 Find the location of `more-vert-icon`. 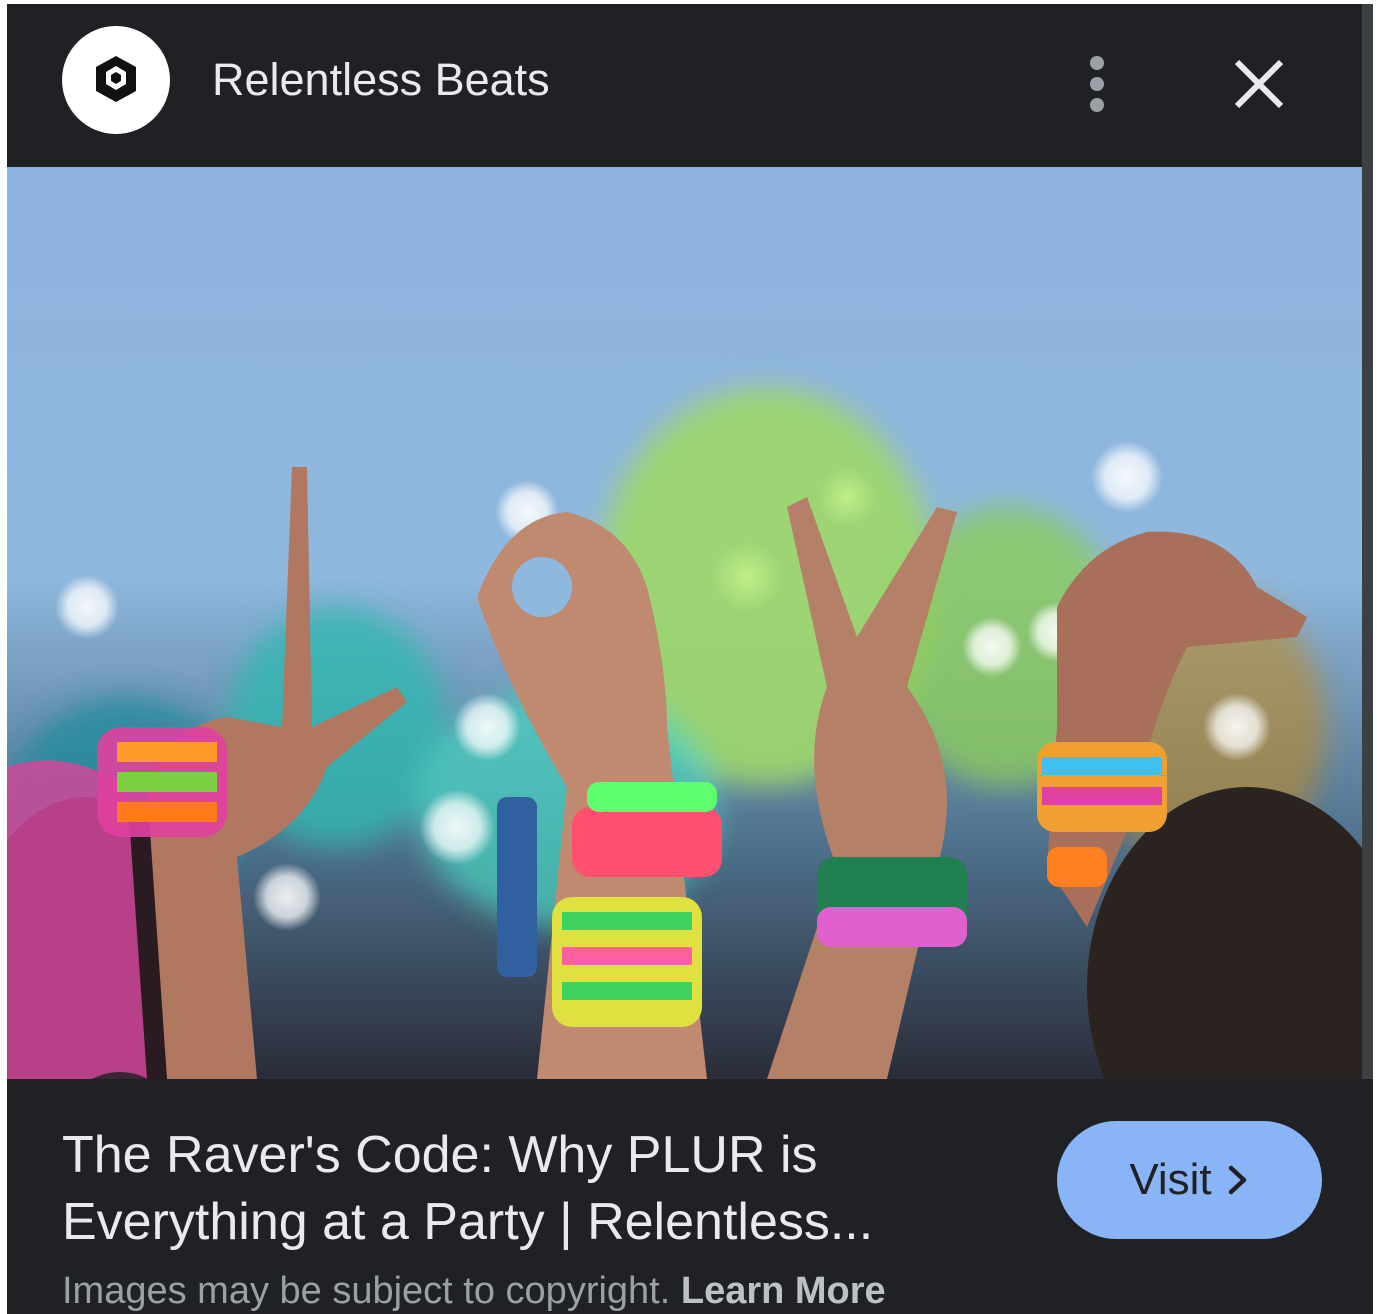

more-vert-icon is located at coordinates (1097, 63).